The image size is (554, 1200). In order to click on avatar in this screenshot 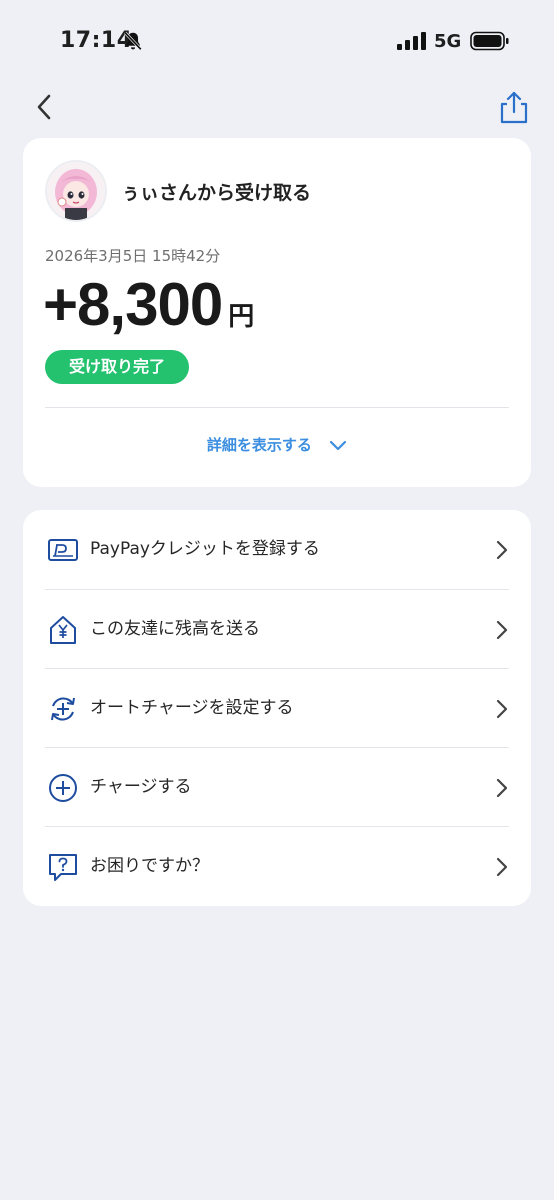, I will do `click(76, 191)`.